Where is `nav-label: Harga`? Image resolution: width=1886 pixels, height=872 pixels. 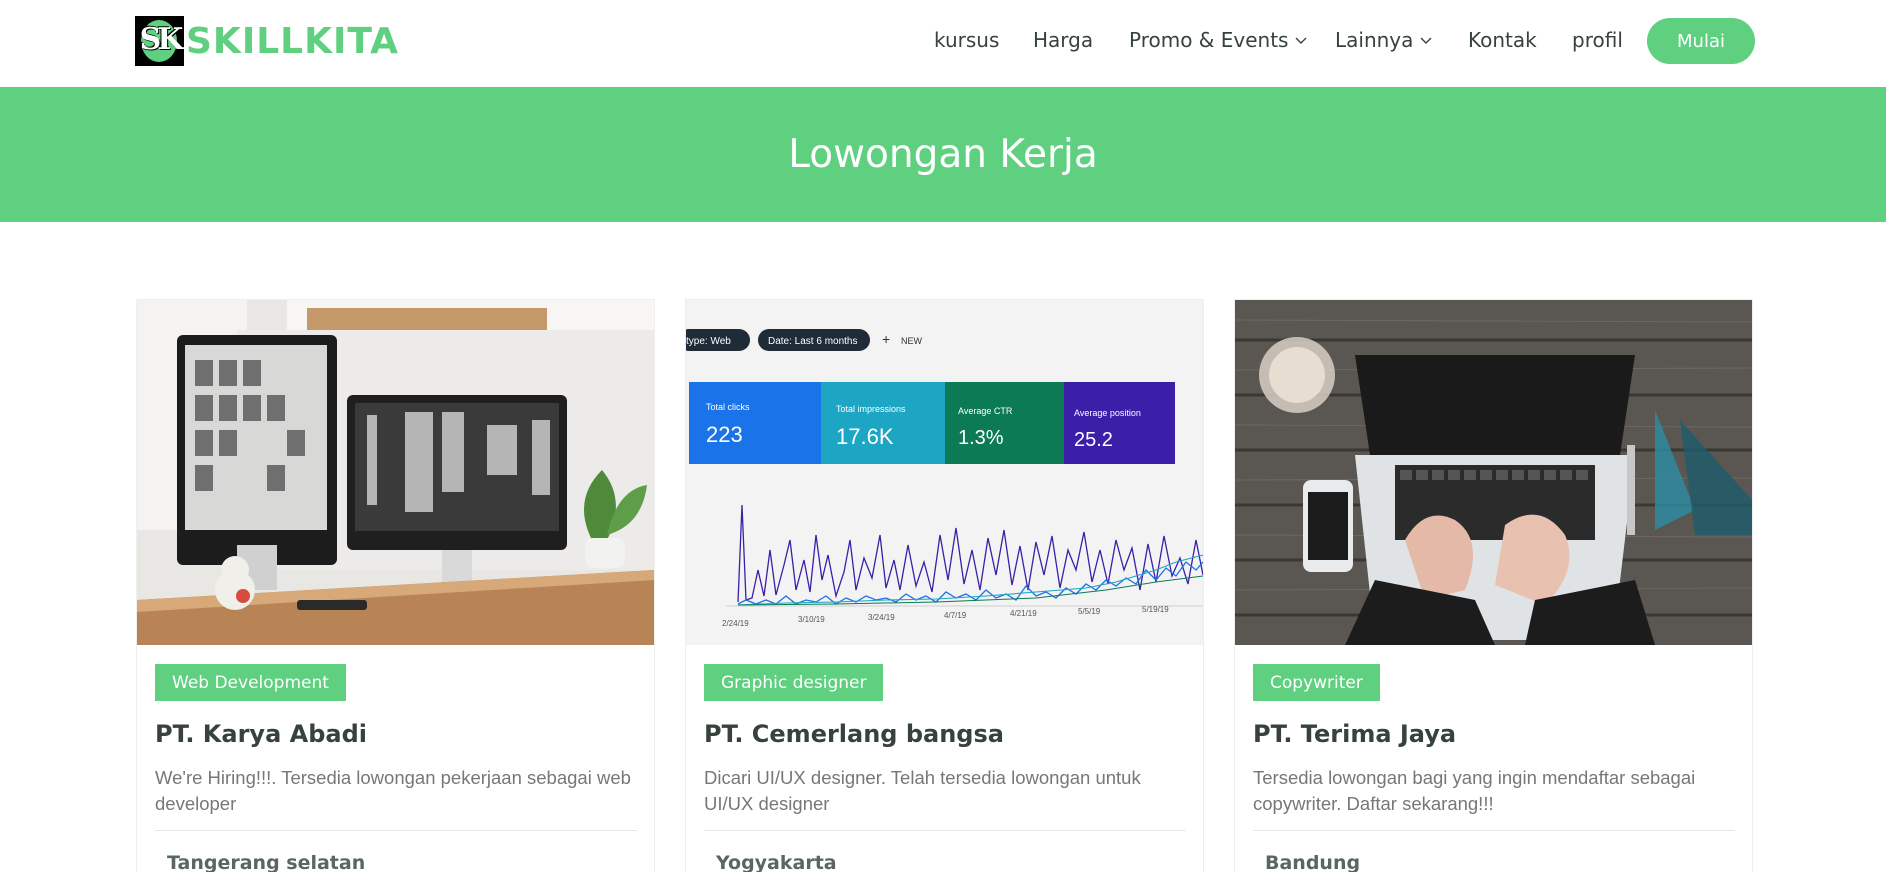 nav-label: Harga is located at coordinates (1063, 40).